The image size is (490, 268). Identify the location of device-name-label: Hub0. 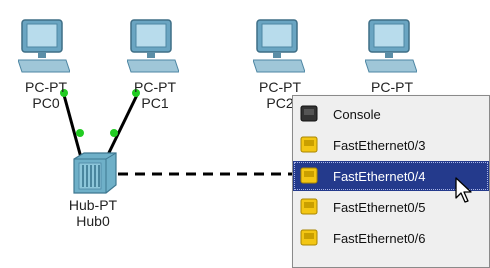
(93, 221).